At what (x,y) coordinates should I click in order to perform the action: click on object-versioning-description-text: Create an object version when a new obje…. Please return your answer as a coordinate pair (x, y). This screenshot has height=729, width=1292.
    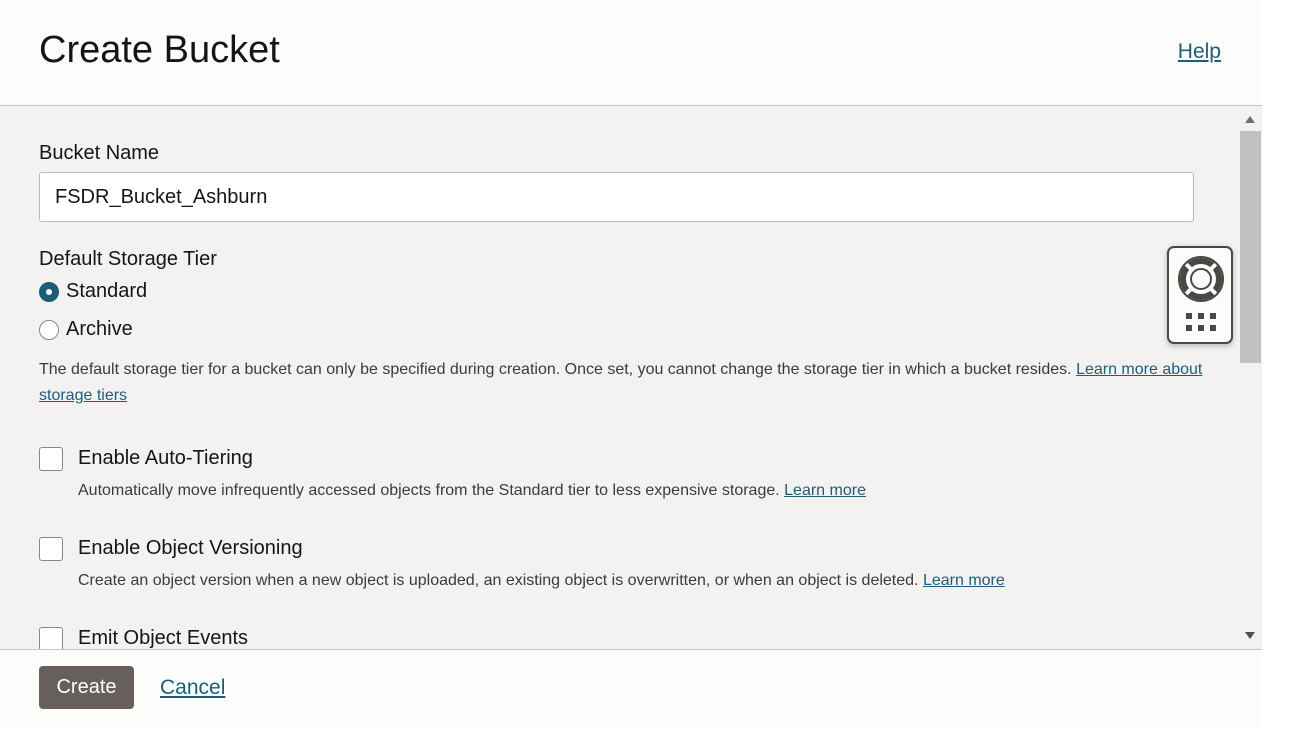
    Looking at the image, I should click on (498, 580).